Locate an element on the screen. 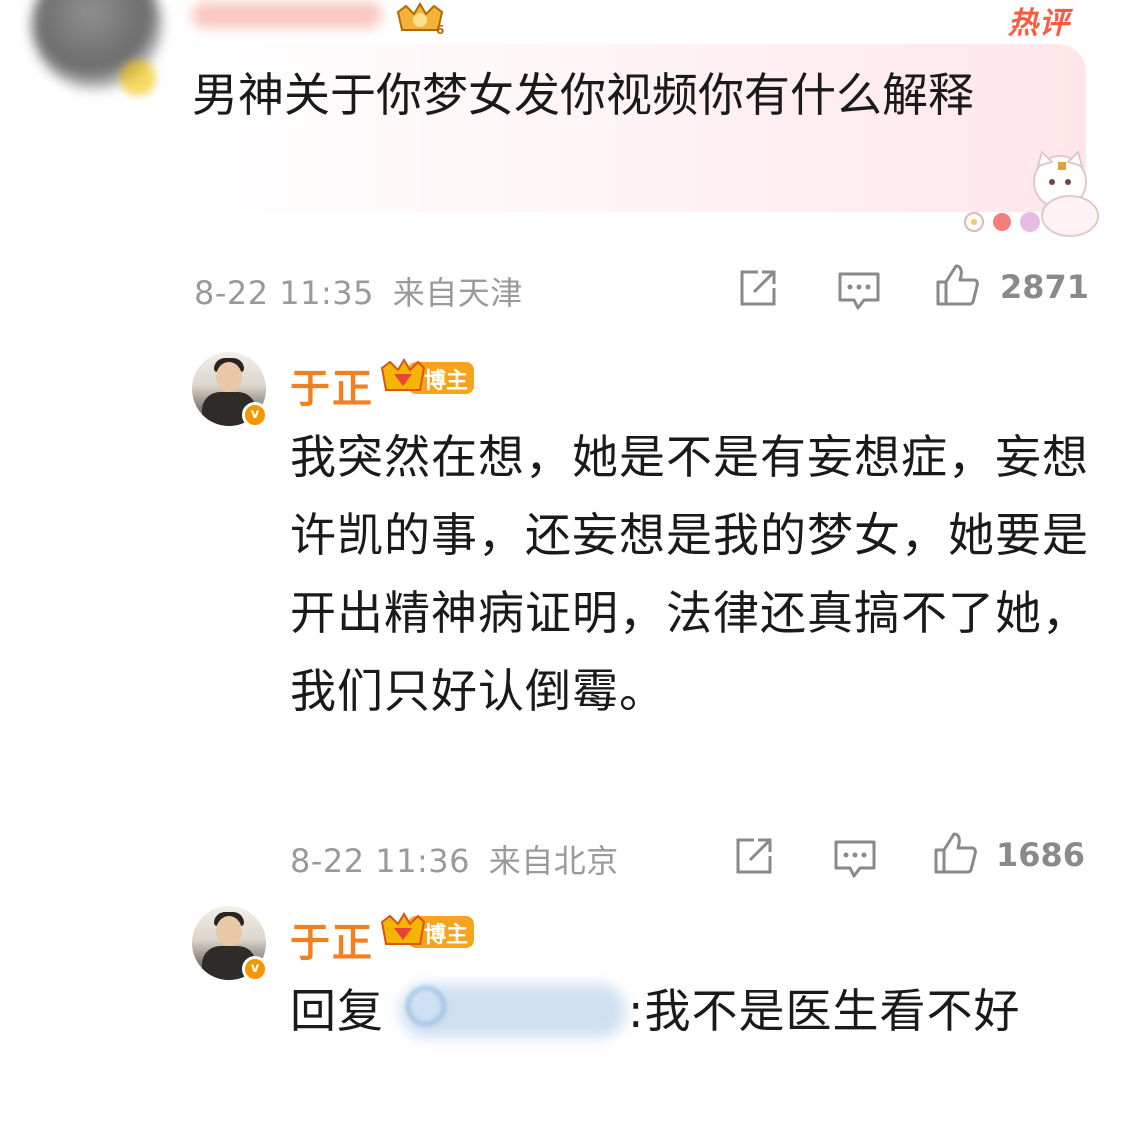 The height and width of the screenshot is (1136, 1125). cat-sticker-icon is located at coordinates (1031, 193).